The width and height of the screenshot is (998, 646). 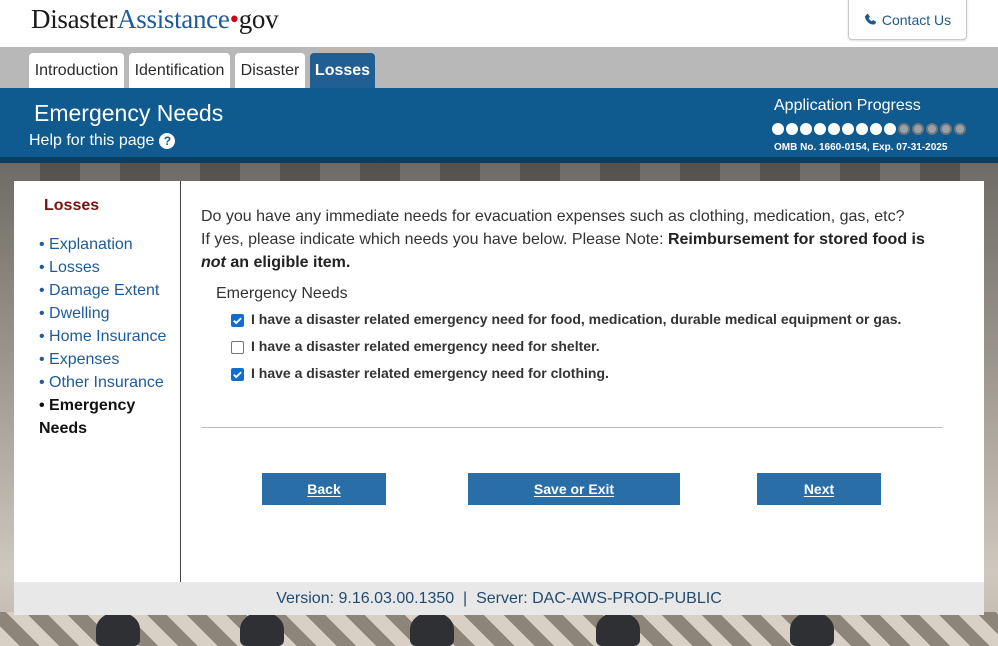 I want to click on sidebar-item-emergency-needs: • Emergency Needs, so click(x=87, y=417).